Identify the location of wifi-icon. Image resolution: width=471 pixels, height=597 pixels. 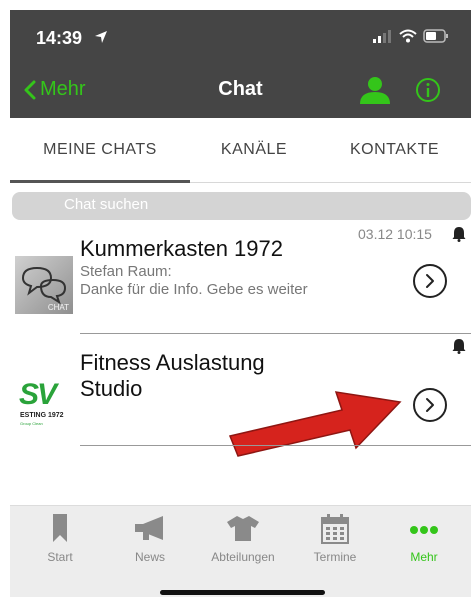
(408, 36).